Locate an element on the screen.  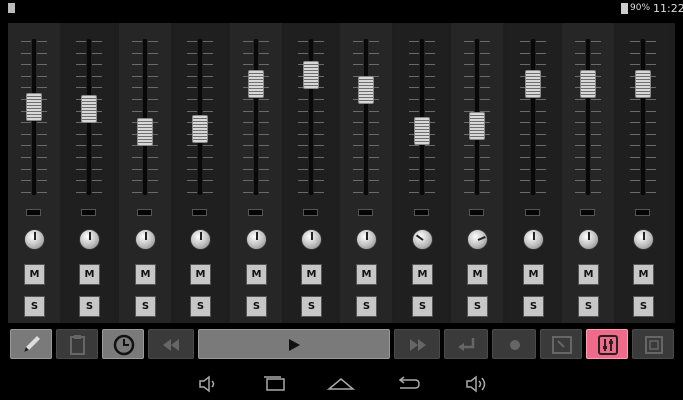
clock-button is located at coordinates (123, 344).